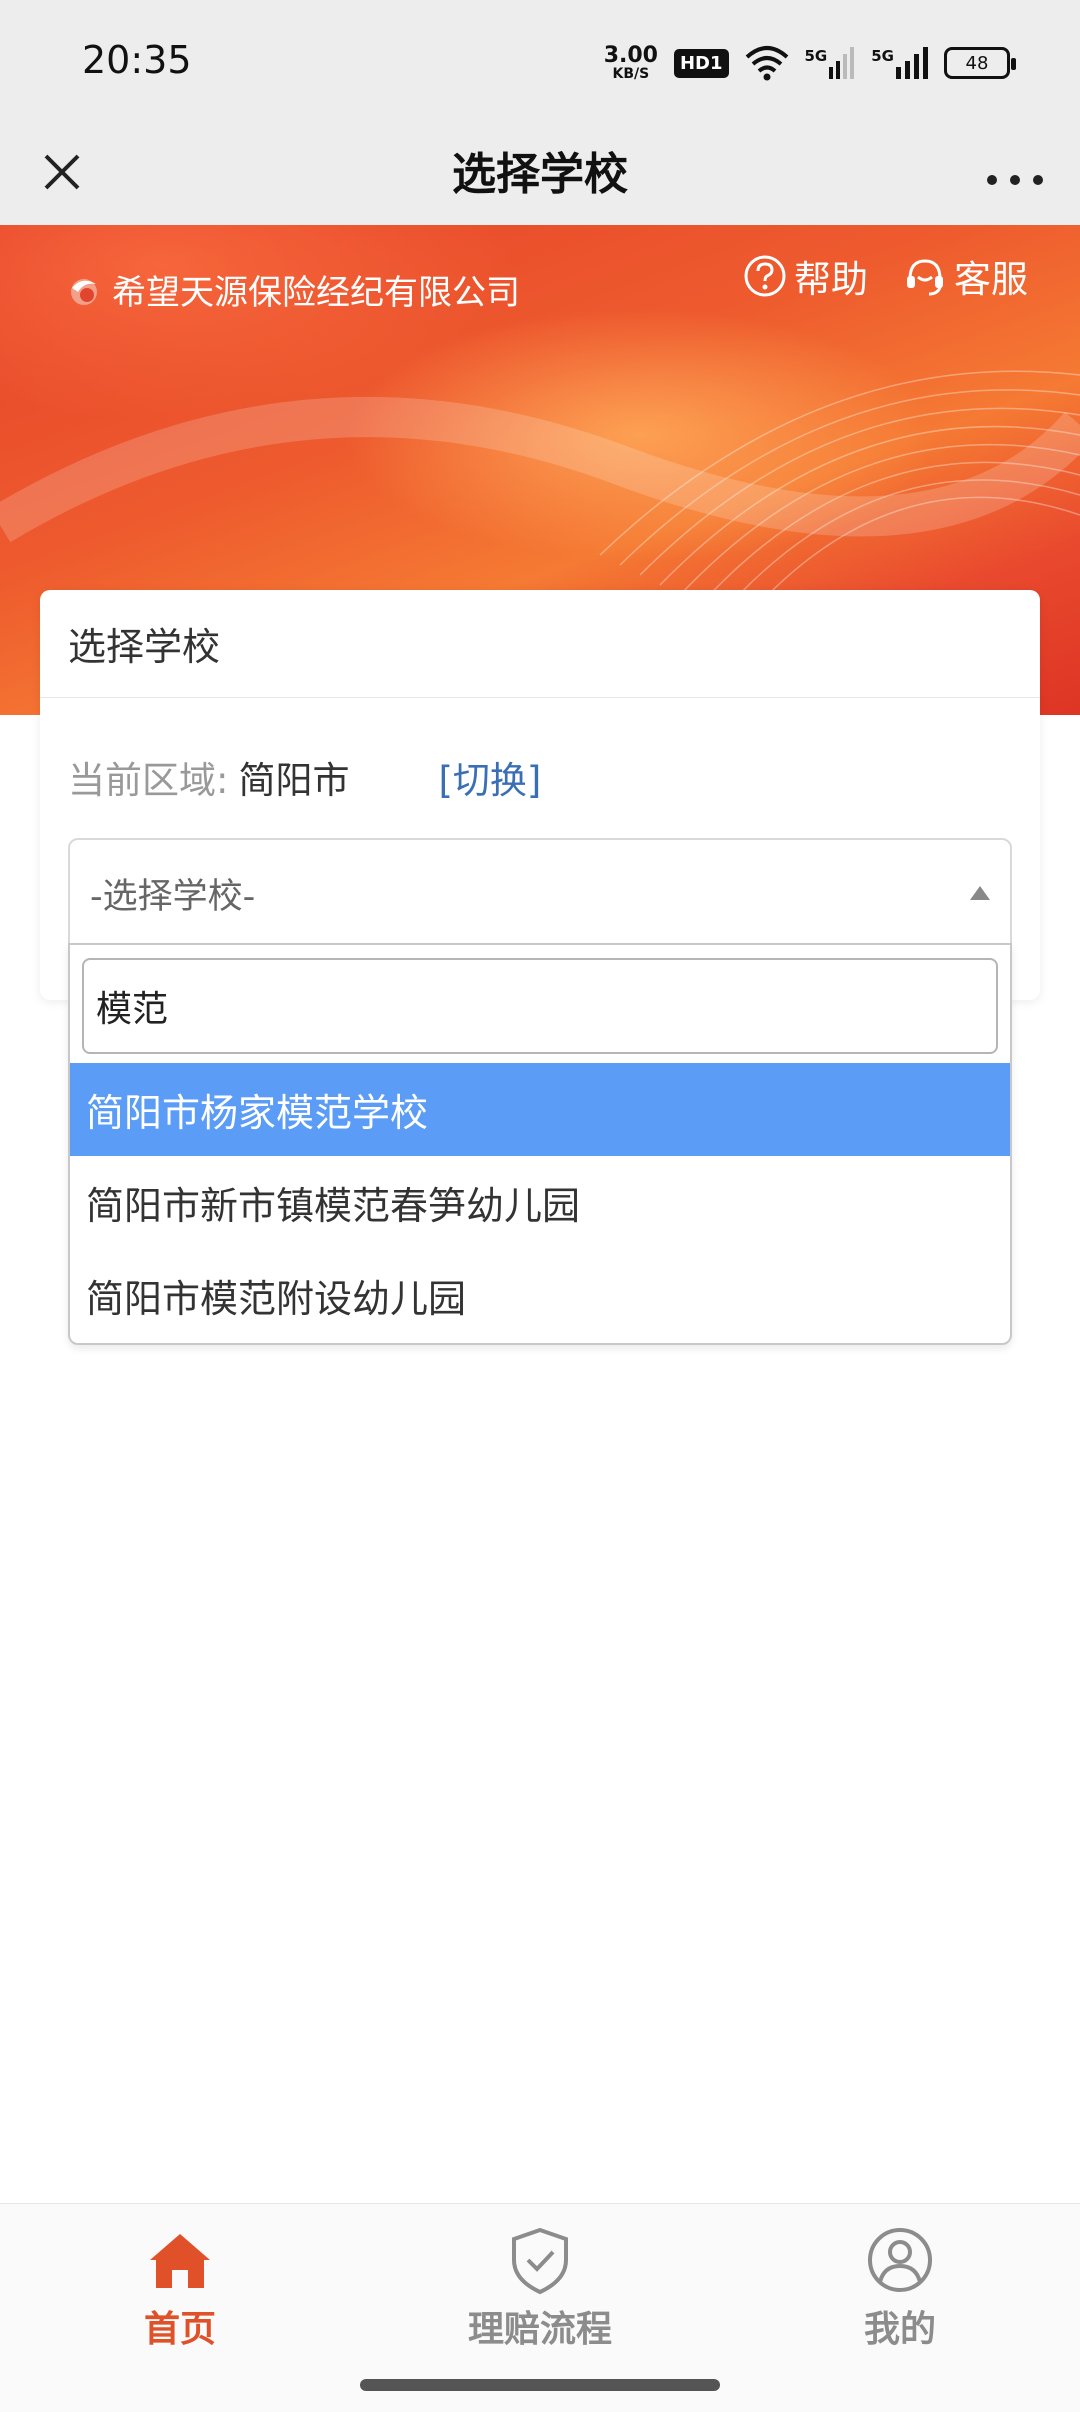 The width and height of the screenshot is (1080, 2412). Describe the element at coordinates (980, 893) in the screenshot. I see `triangle-up-icon` at that location.